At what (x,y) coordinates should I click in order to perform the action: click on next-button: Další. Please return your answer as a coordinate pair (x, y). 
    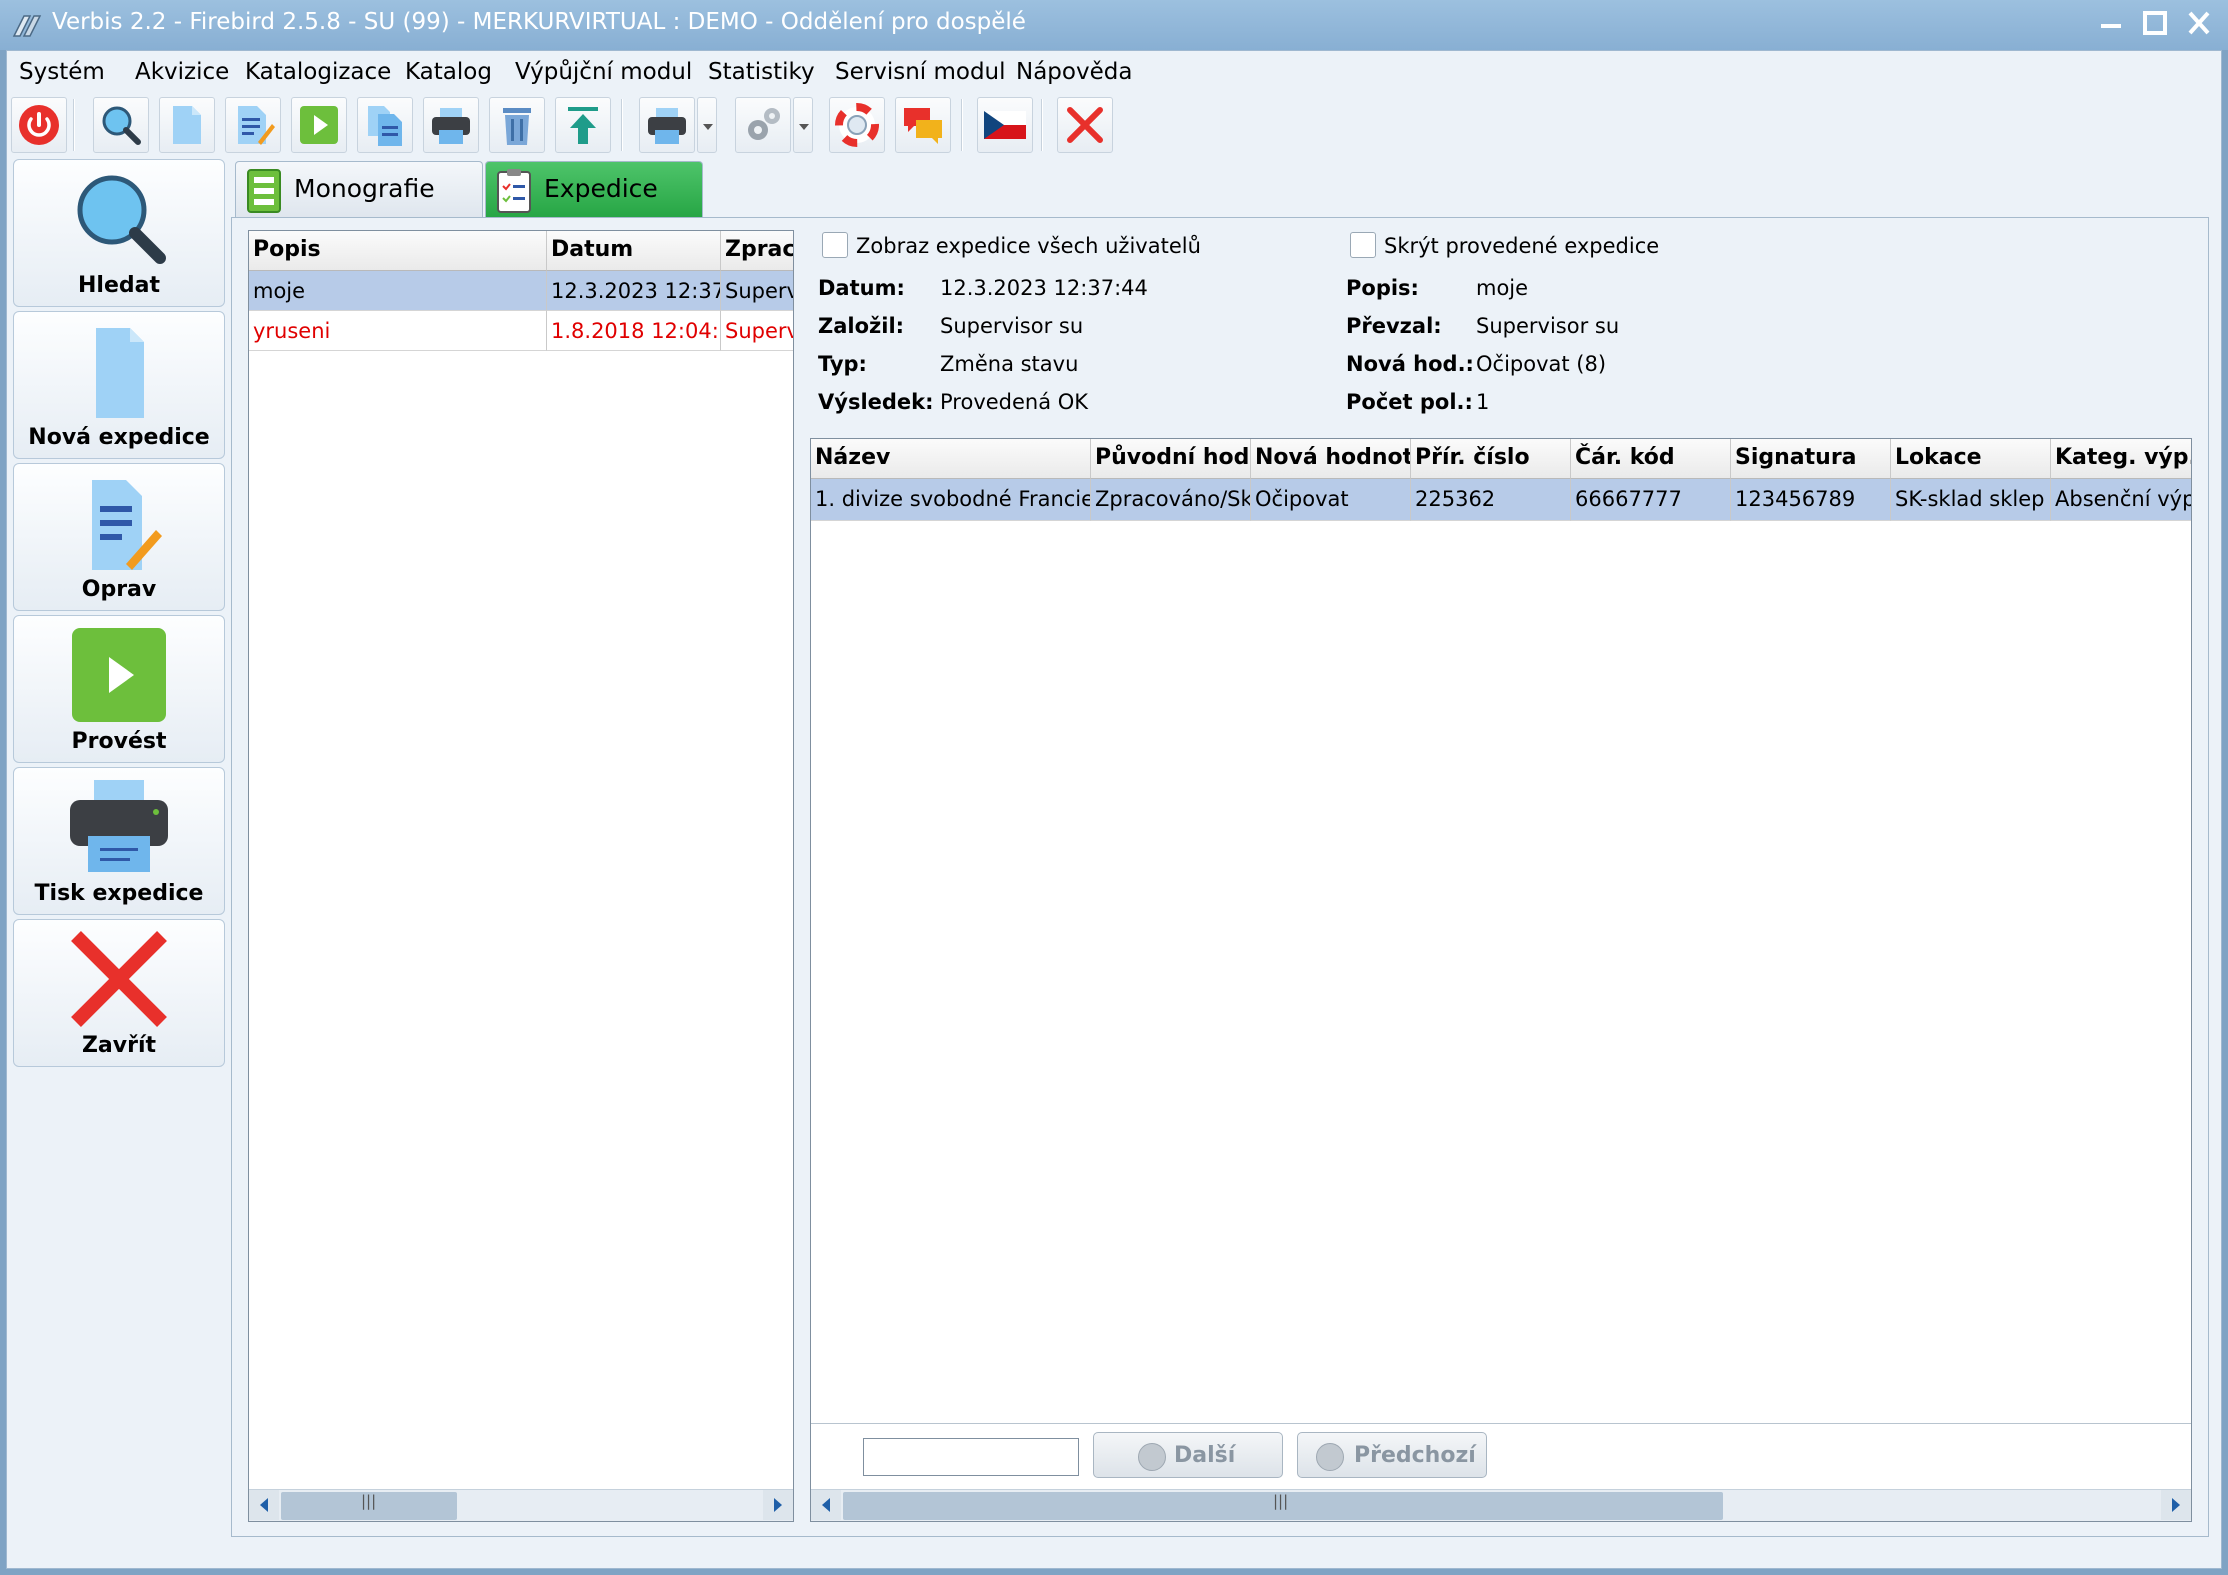
    Looking at the image, I should click on (1188, 1455).